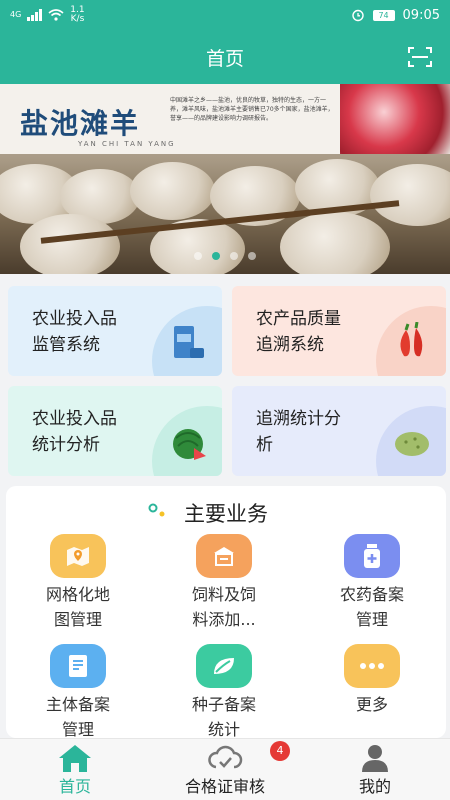  I want to click on card-input-statistics: 农业投入品 统计分析, so click(115, 431).